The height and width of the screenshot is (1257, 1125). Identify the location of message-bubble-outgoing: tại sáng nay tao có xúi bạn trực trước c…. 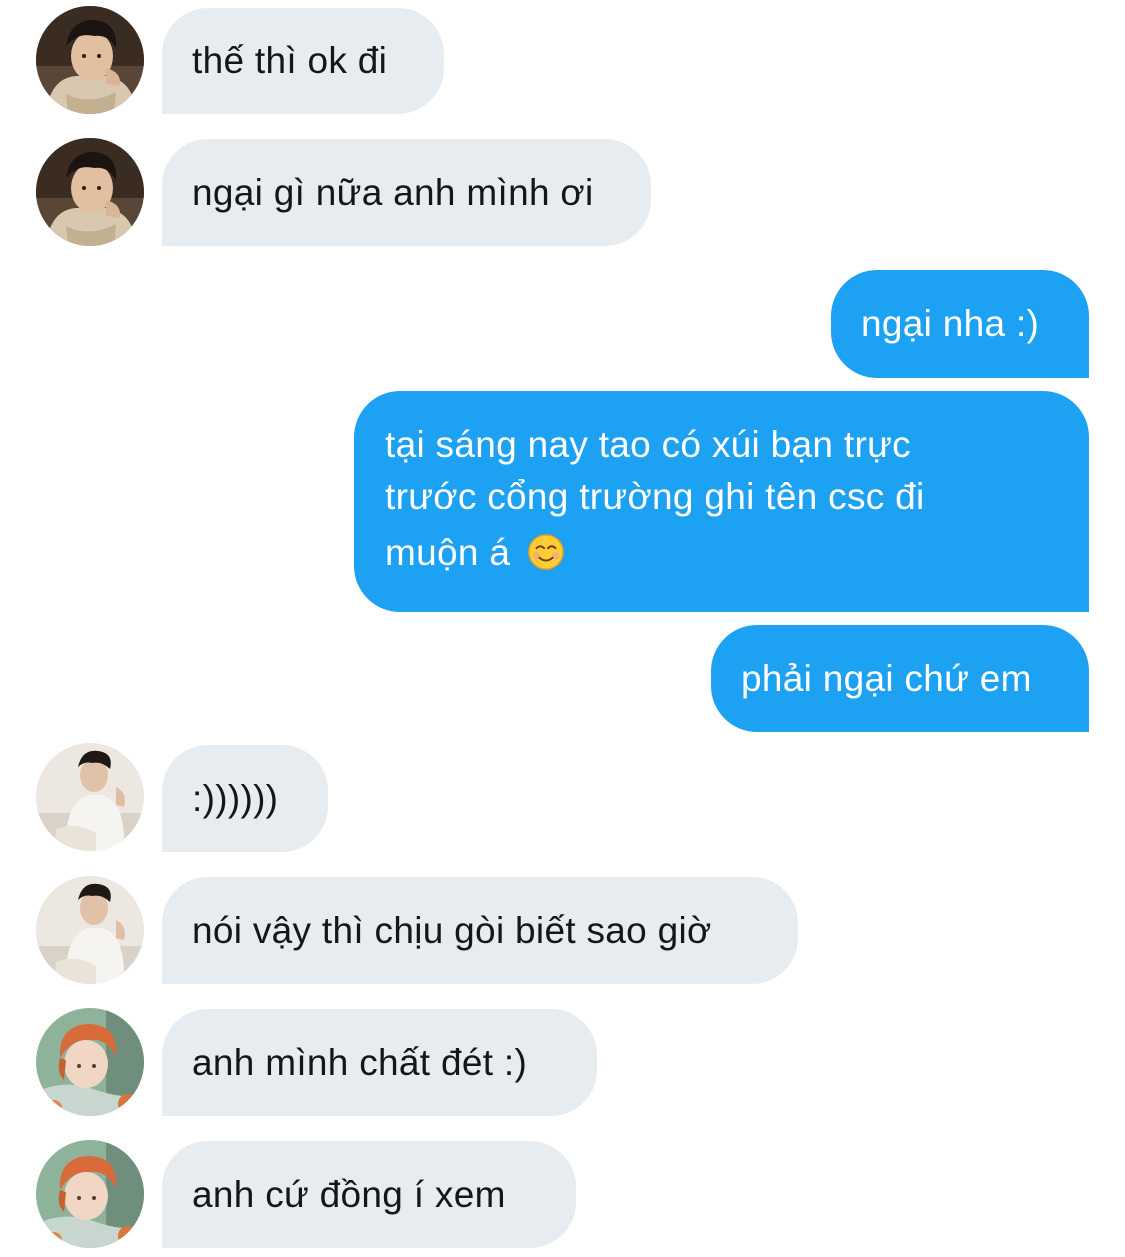
(721, 501).